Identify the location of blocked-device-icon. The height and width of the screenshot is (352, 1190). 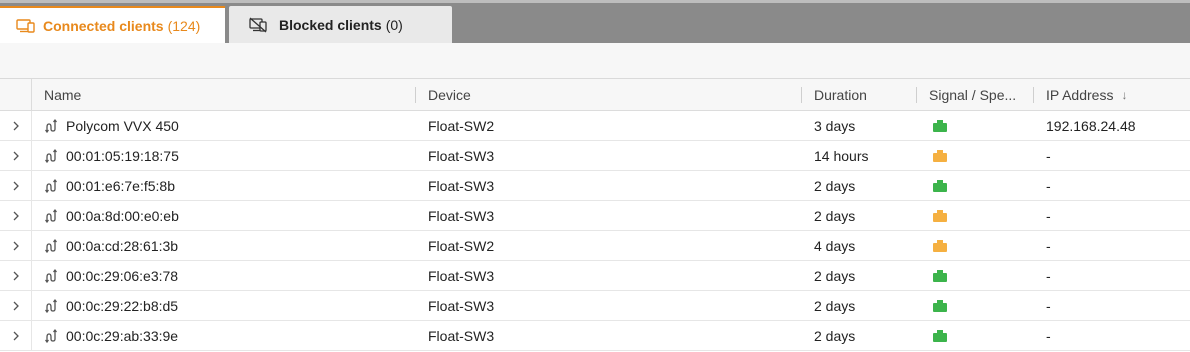
(258, 25).